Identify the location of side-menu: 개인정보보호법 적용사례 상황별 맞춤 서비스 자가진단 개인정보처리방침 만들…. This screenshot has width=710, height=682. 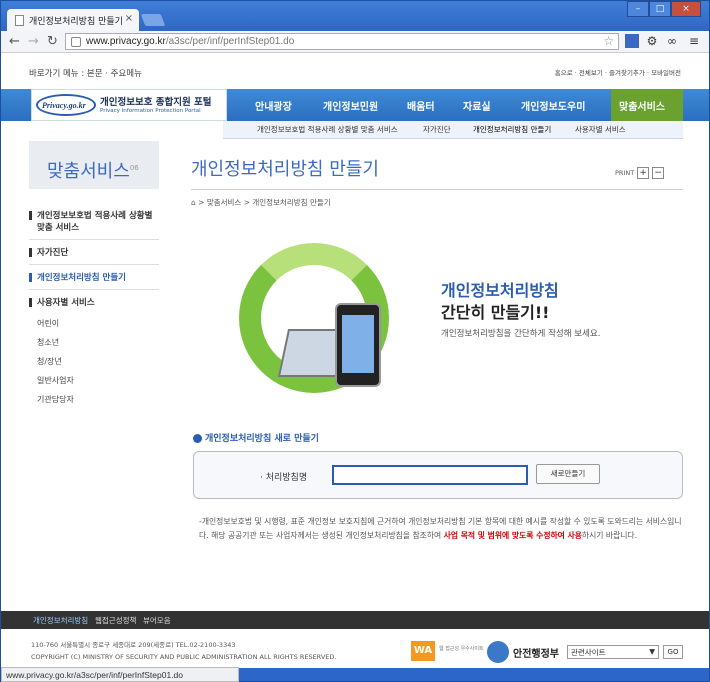
(94, 306).